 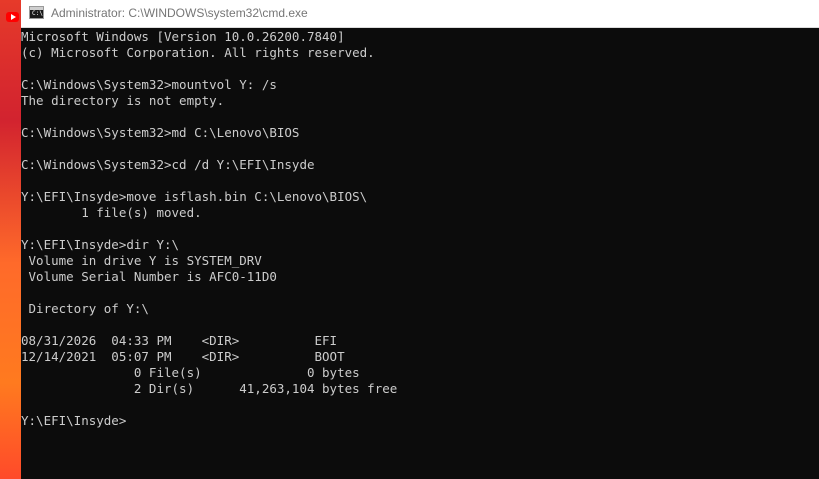 I want to click on youtube-icon, so click(x=12, y=17).